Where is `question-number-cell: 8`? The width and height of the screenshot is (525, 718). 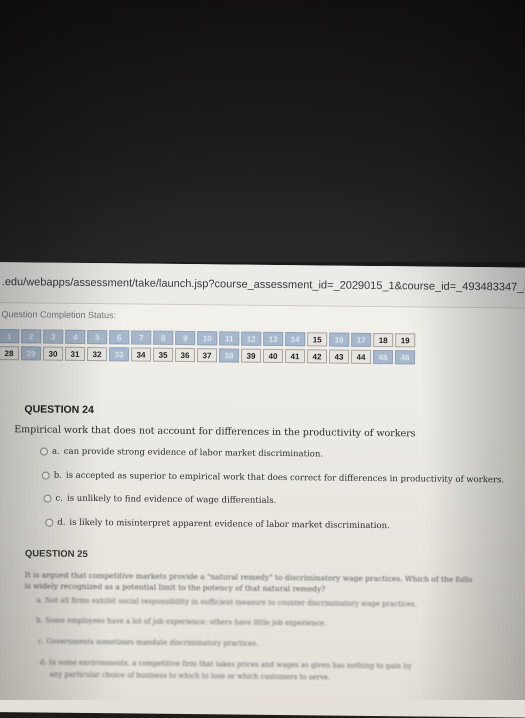 question-number-cell: 8 is located at coordinates (163, 337).